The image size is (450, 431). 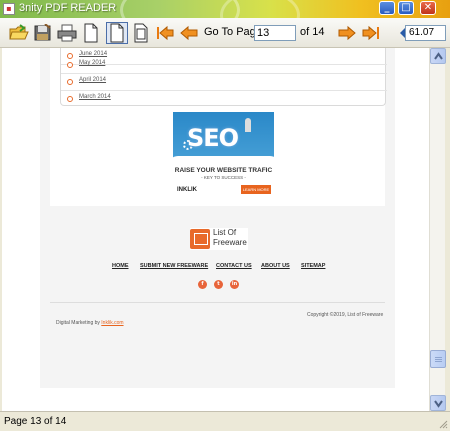 I want to click on new-page-button, so click(x=91, y=33).